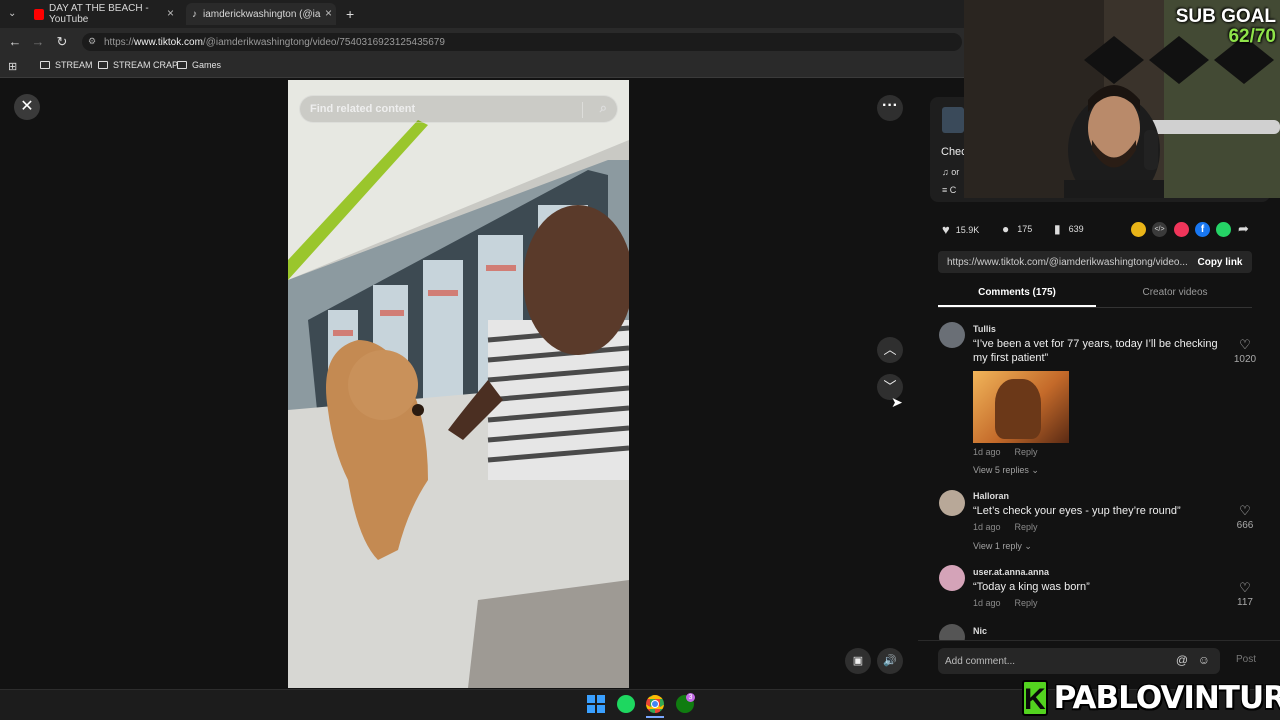 The height and width of the screenshot is (720, 1280). What do you see at coordinates (949, 190) in the screenshot?
I see `collection-row: ≡ C` at bounding box center [949, 190].